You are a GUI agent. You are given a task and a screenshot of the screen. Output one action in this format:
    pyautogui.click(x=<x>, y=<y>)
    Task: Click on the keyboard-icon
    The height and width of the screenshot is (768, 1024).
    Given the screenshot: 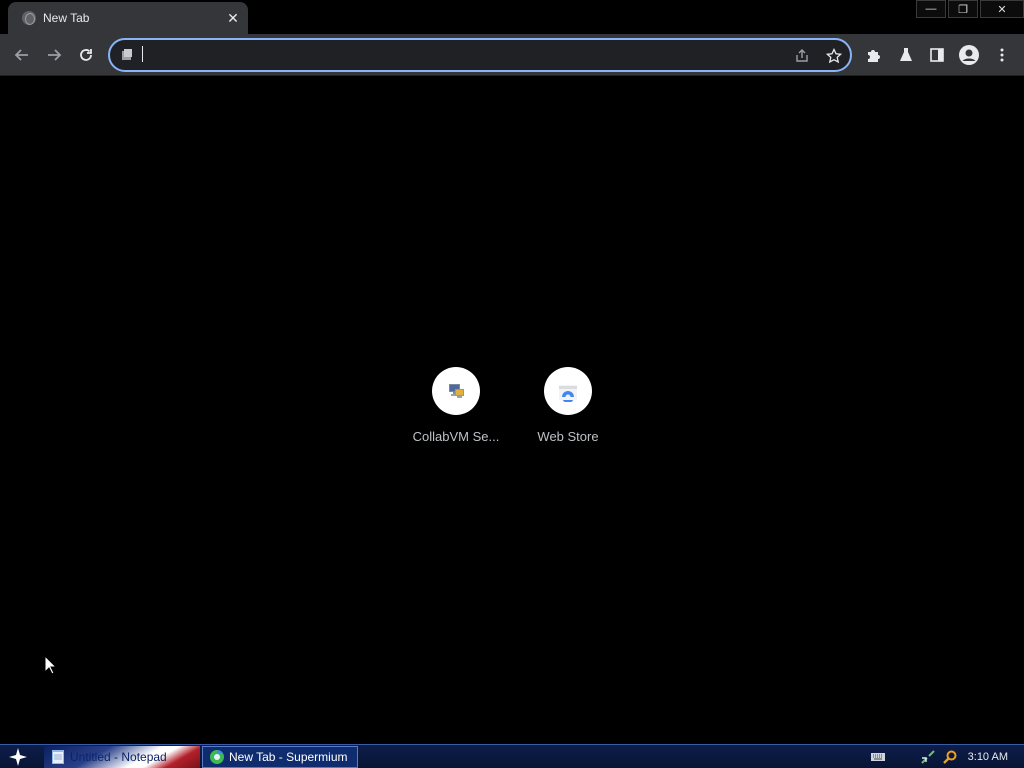 What is the action you would take?
    pyautogui.click(x=878, y=757)
    